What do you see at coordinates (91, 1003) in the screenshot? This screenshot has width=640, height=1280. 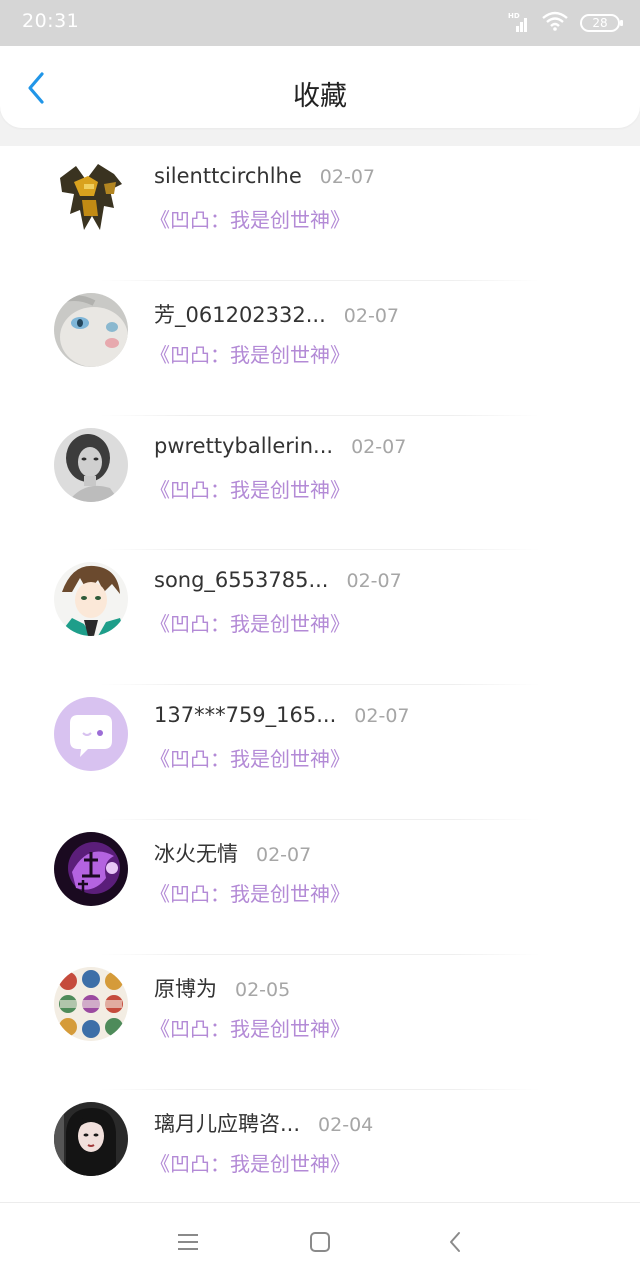 I see `collage-avatar` at bounding box center [91, 1003].